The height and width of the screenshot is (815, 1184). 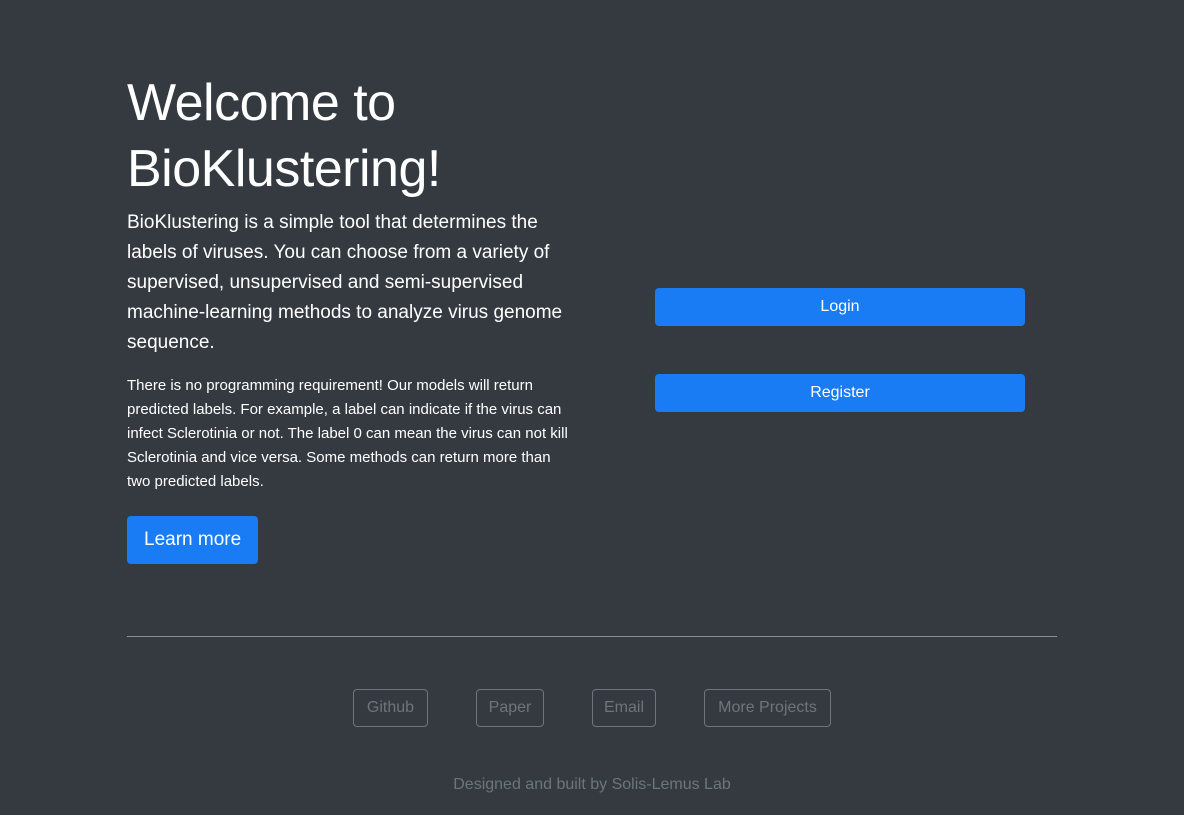 I want to click on more-projects-link: More Projects, so click(x=767, y=708).